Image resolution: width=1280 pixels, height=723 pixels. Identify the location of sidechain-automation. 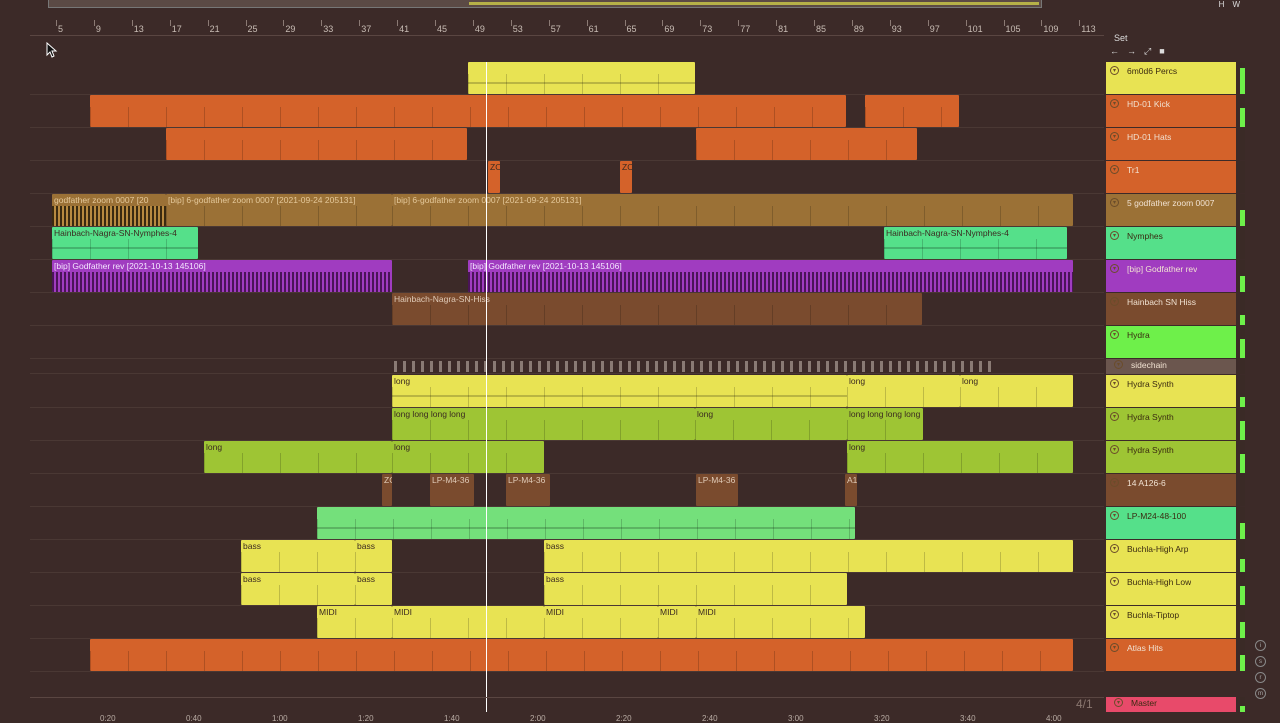
(694, 366).